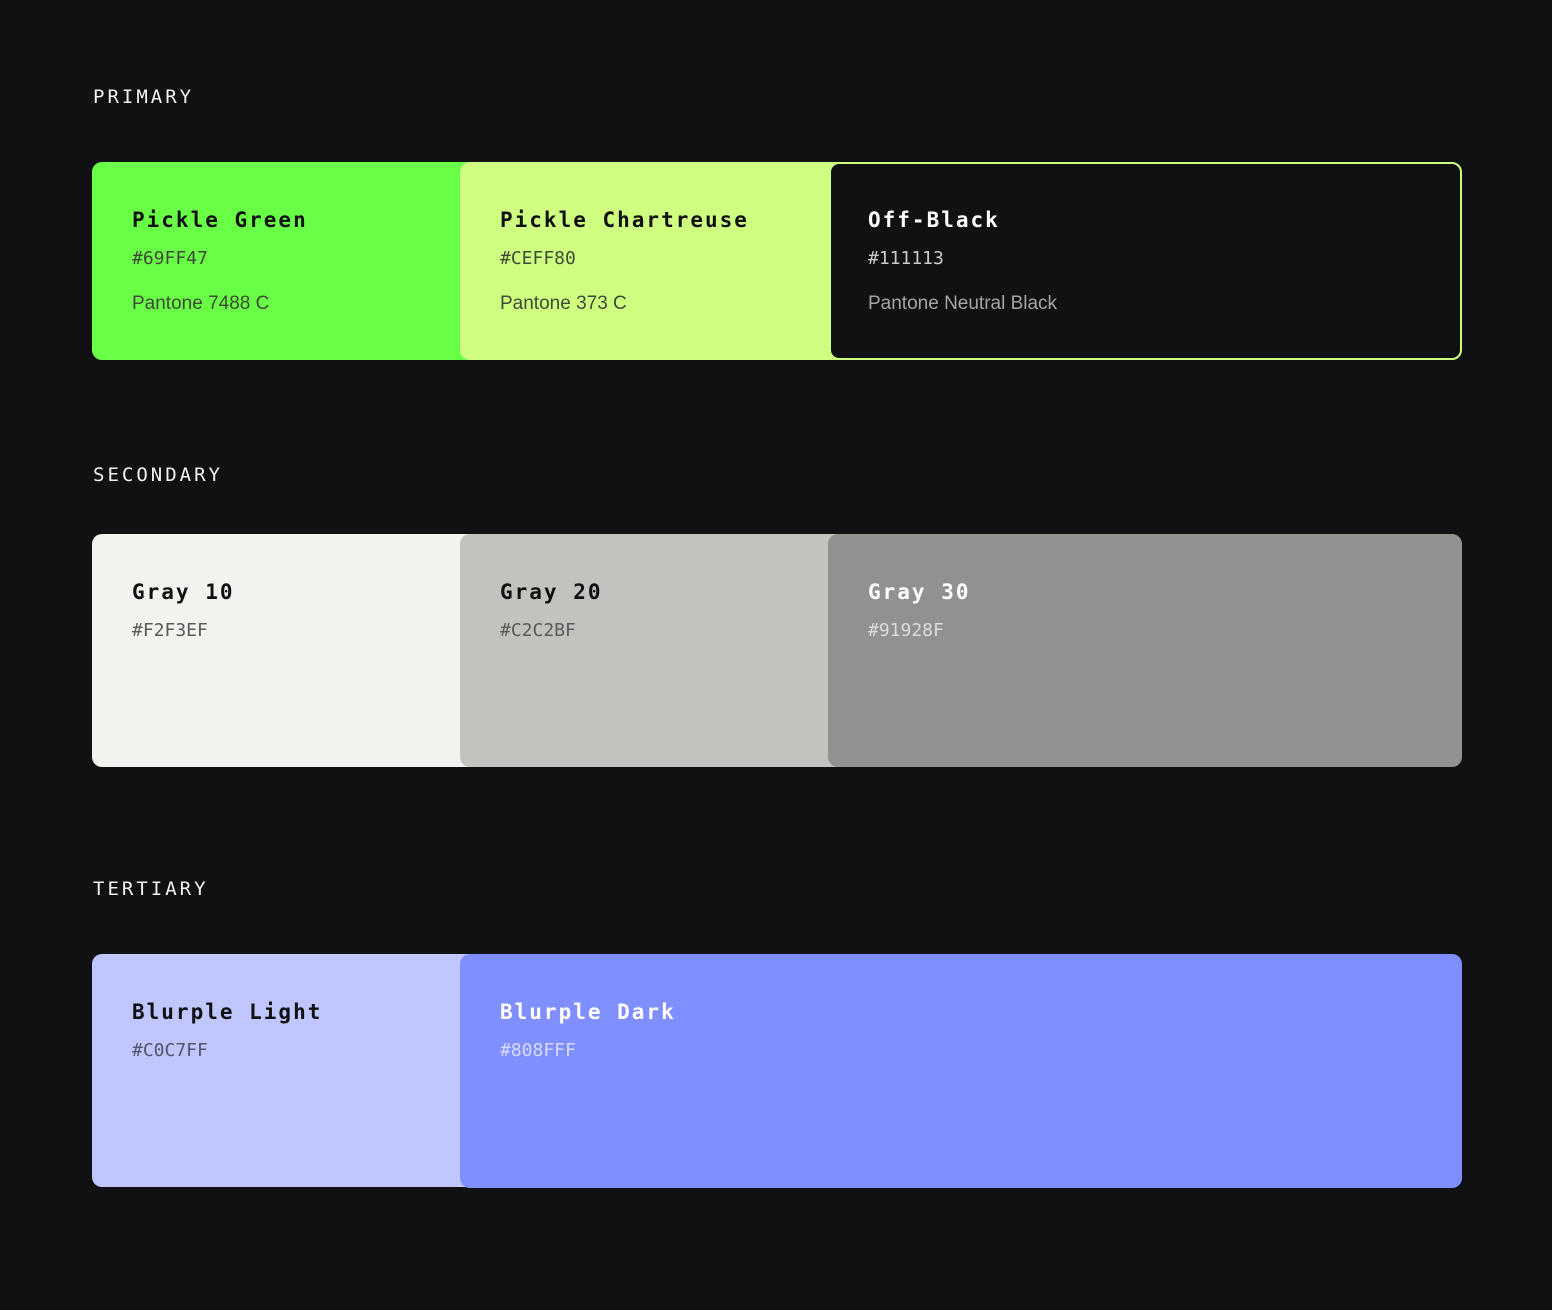 The height and width of the screenshot is (1310, 1552). Describe the element at coordinates (538, 630) in the screenshot. I see `swatch-hex: #C2C2BF` at that location.